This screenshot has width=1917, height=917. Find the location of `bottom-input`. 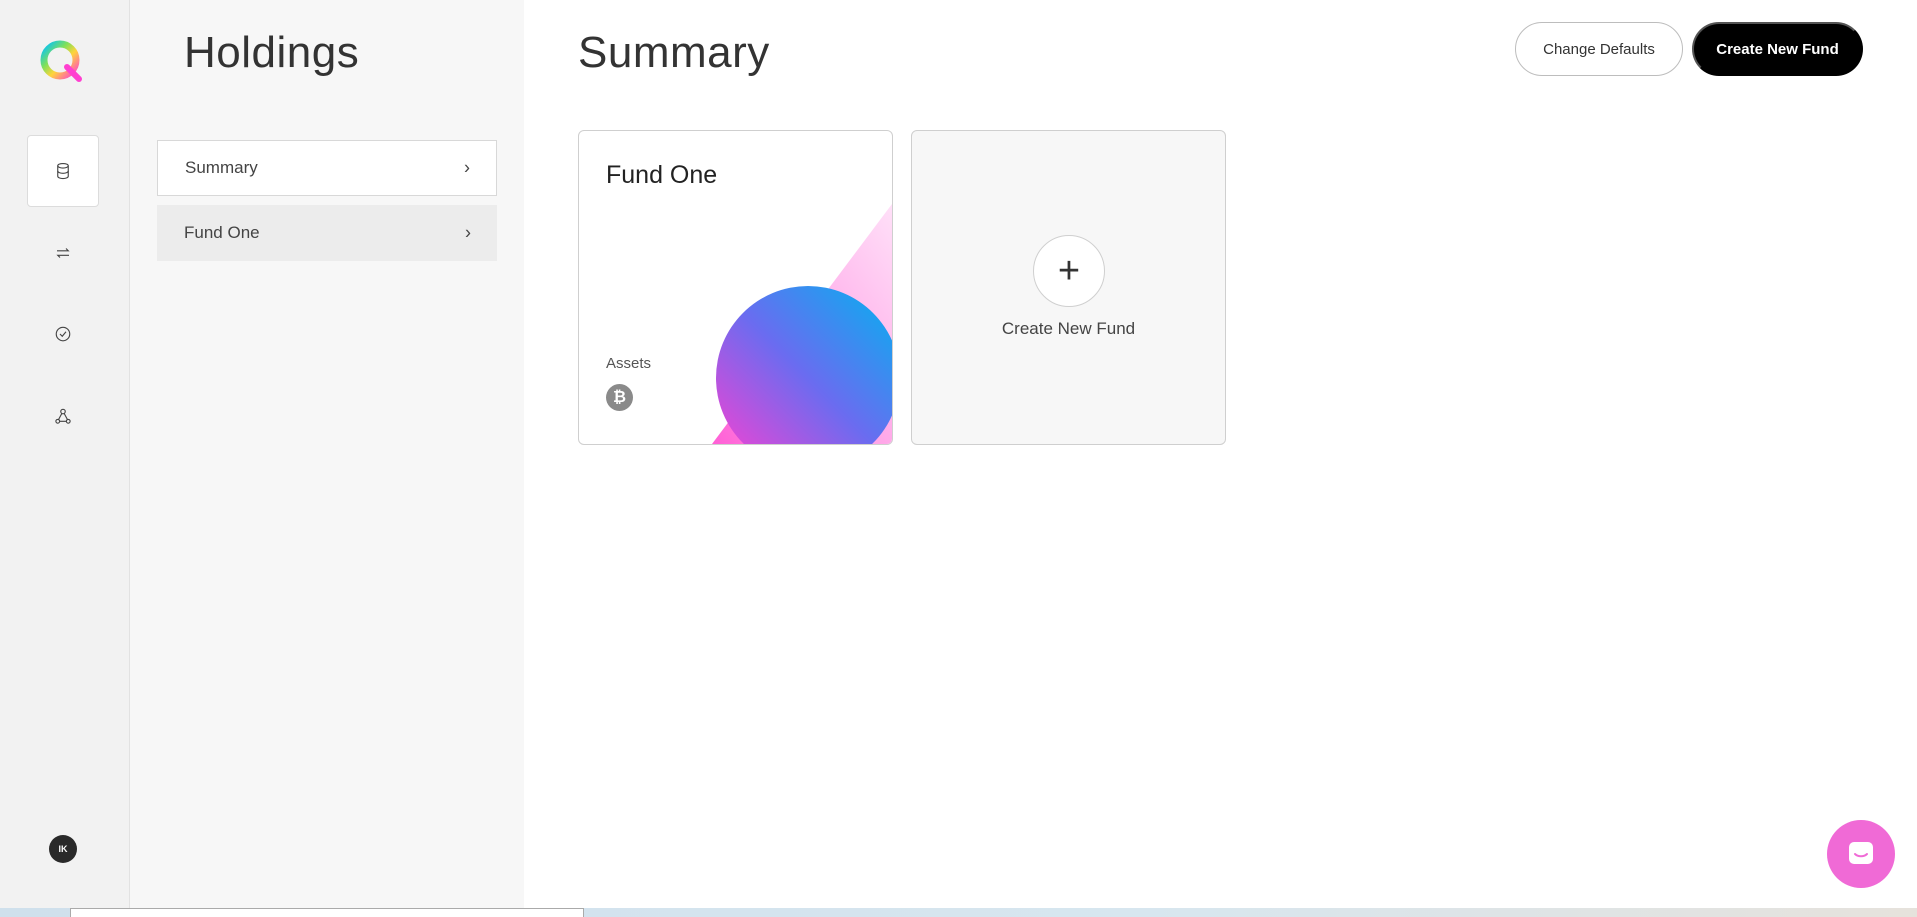

bottom-input is located at coordinates (327, 912).